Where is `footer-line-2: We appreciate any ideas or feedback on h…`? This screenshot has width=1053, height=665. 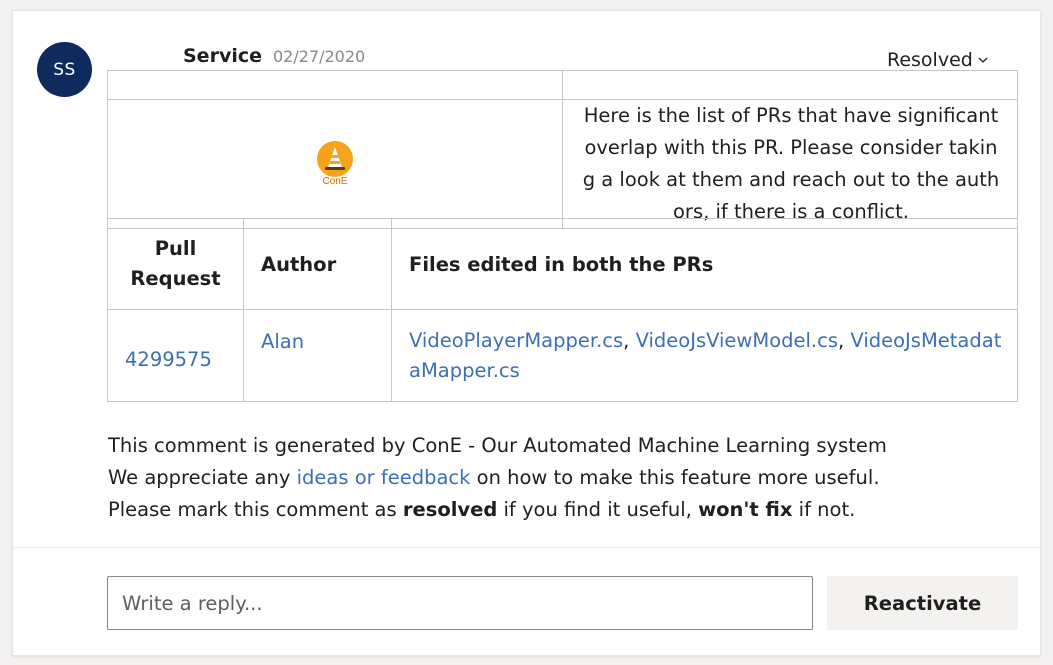
footer-line-2: We appreciate any ideas or feedback on h… is located at coordinates (497, 478).